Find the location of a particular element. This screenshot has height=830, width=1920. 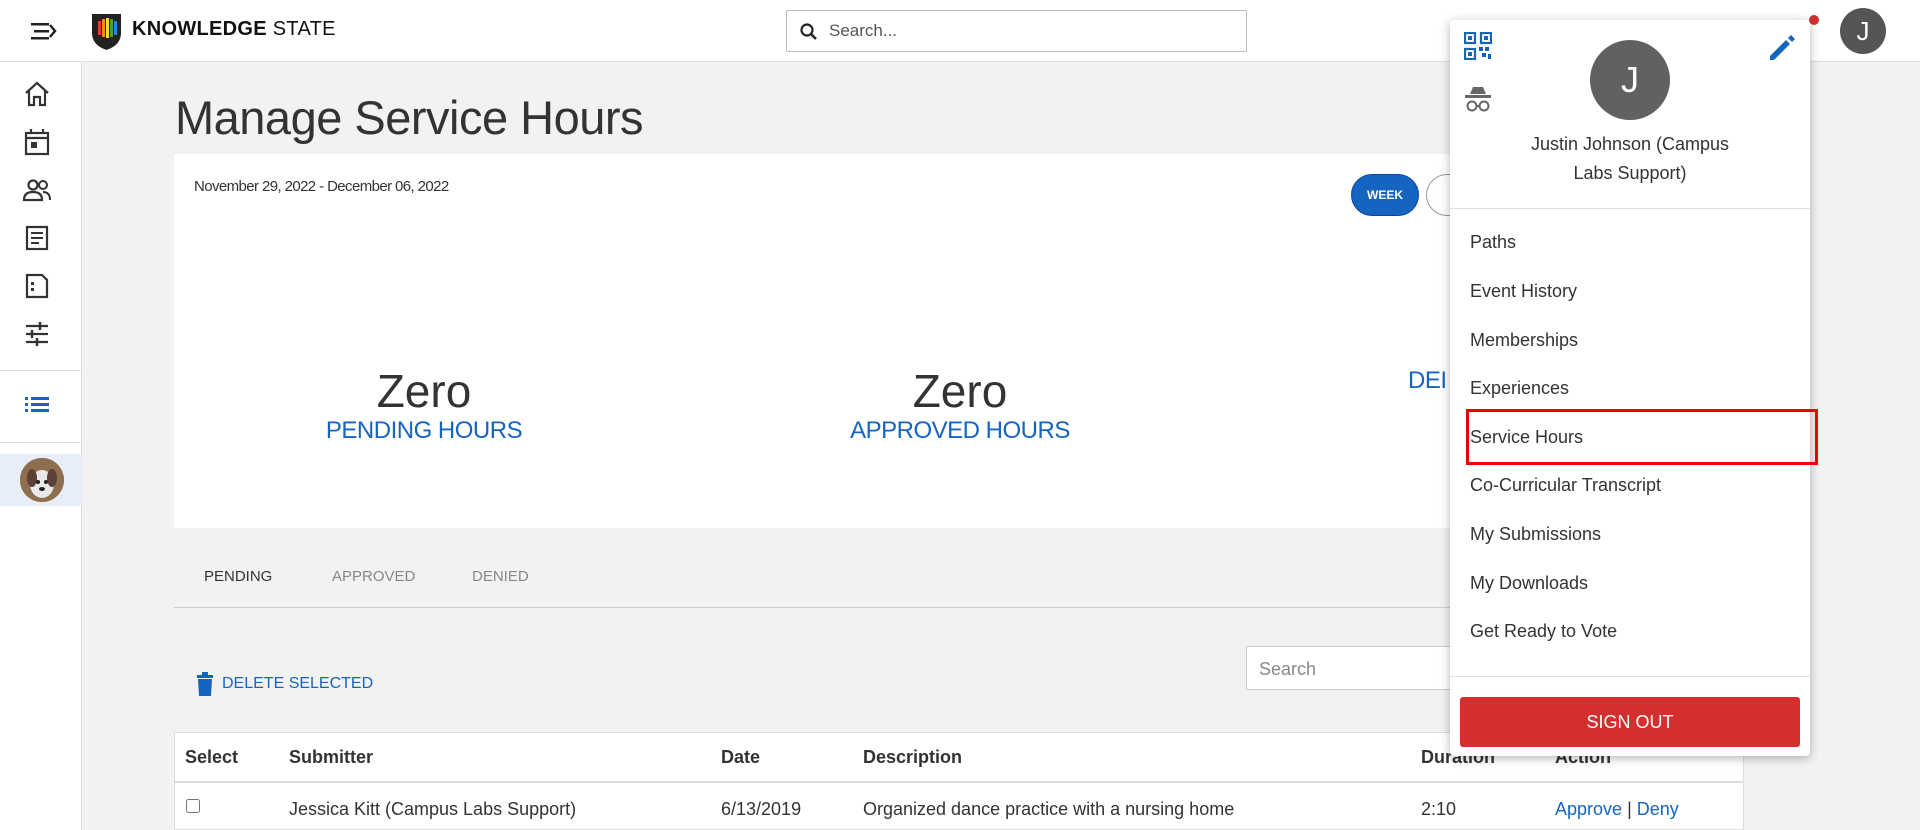

dropdown-avatar: J is located at coordinates (1630, 80).